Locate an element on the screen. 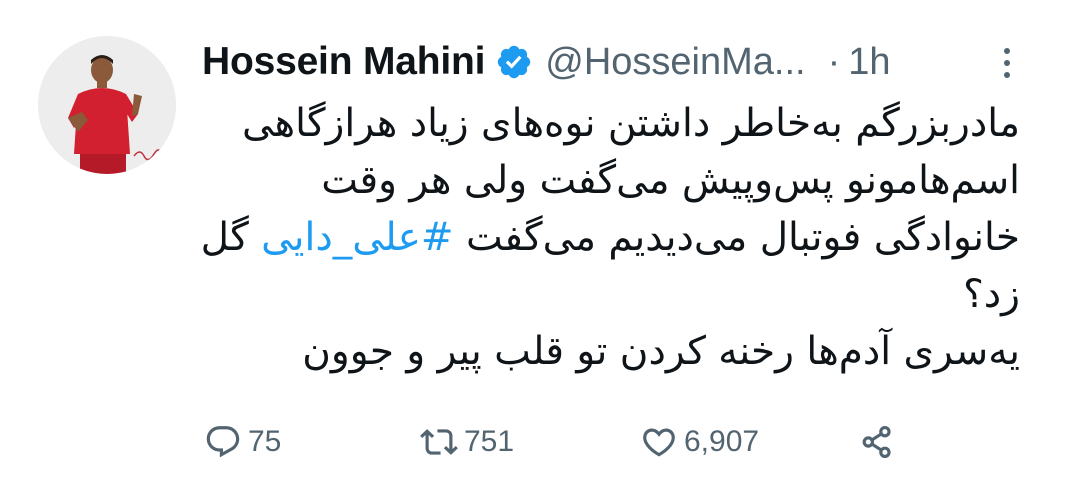  author-name: Hossein Mahini is located at coordinates (343, 62).